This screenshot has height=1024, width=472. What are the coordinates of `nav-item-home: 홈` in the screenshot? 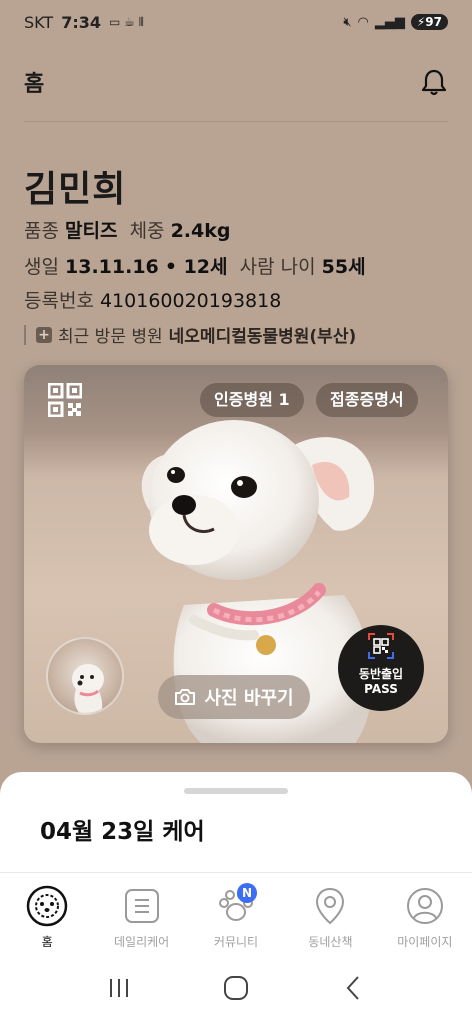 It's located at (47, 912).